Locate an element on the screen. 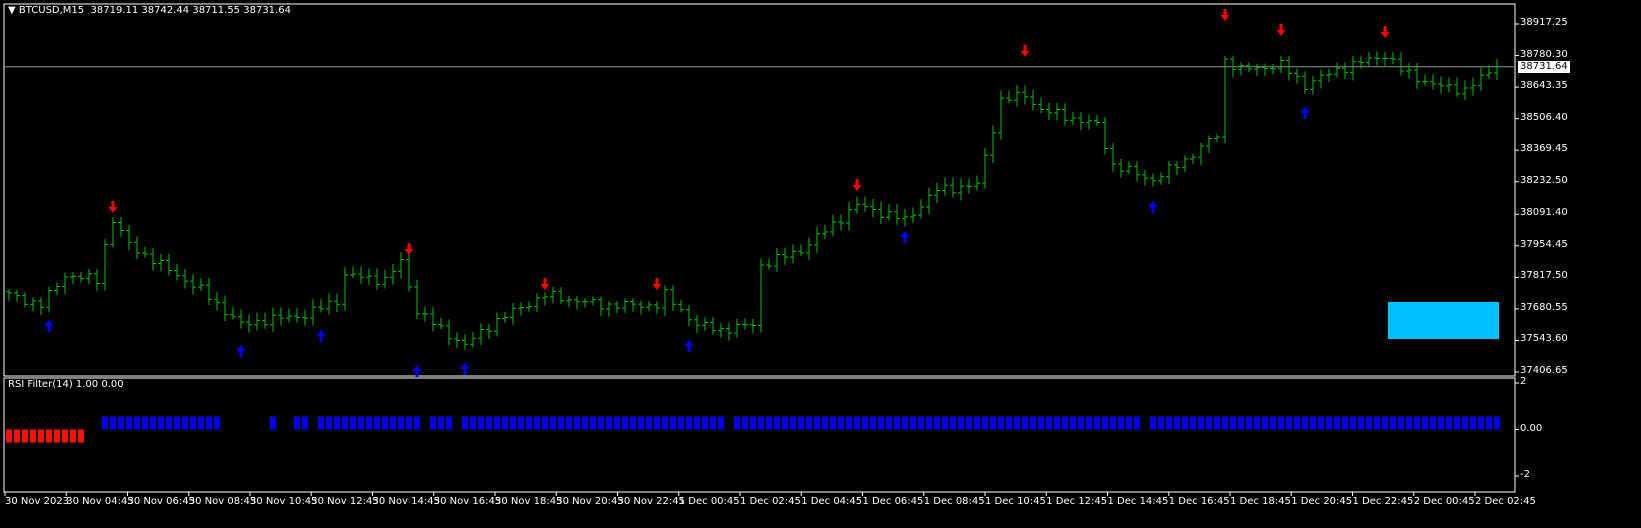 The width and height of the screenshot is (1641, 528). time-axis-label: 30 Nov 22:45 is located at coordinates (651, 501).